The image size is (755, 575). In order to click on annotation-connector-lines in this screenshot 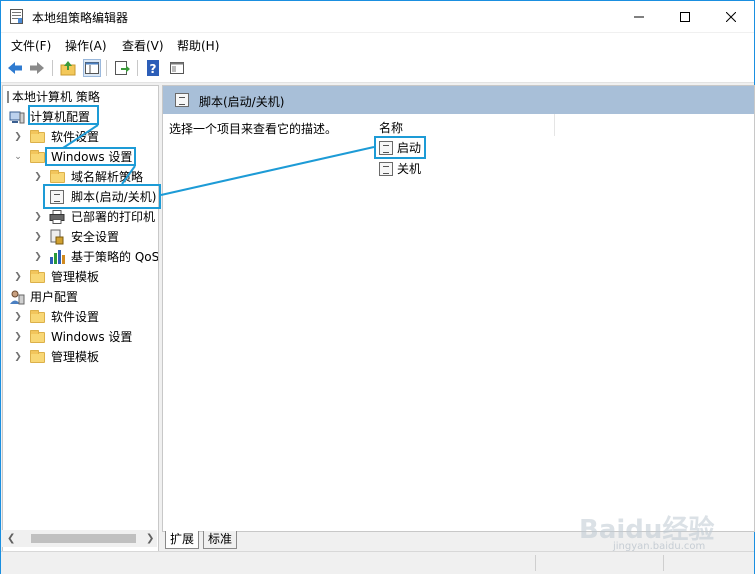, I will do `click(218, 160)`.